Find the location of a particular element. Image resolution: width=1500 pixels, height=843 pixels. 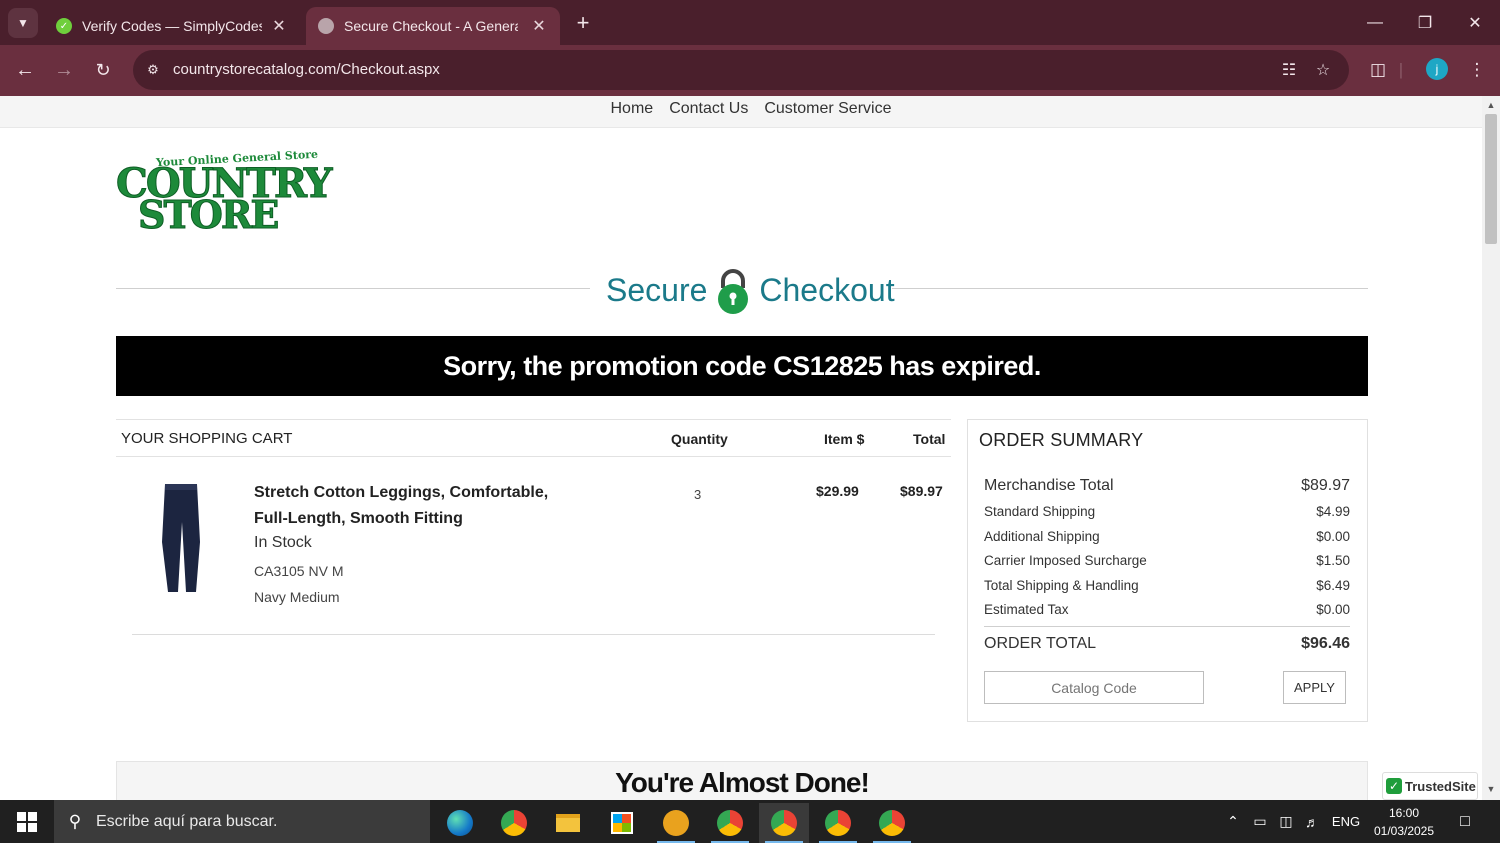

summary-value: $4.99 is located at coordinates (1333, 511).